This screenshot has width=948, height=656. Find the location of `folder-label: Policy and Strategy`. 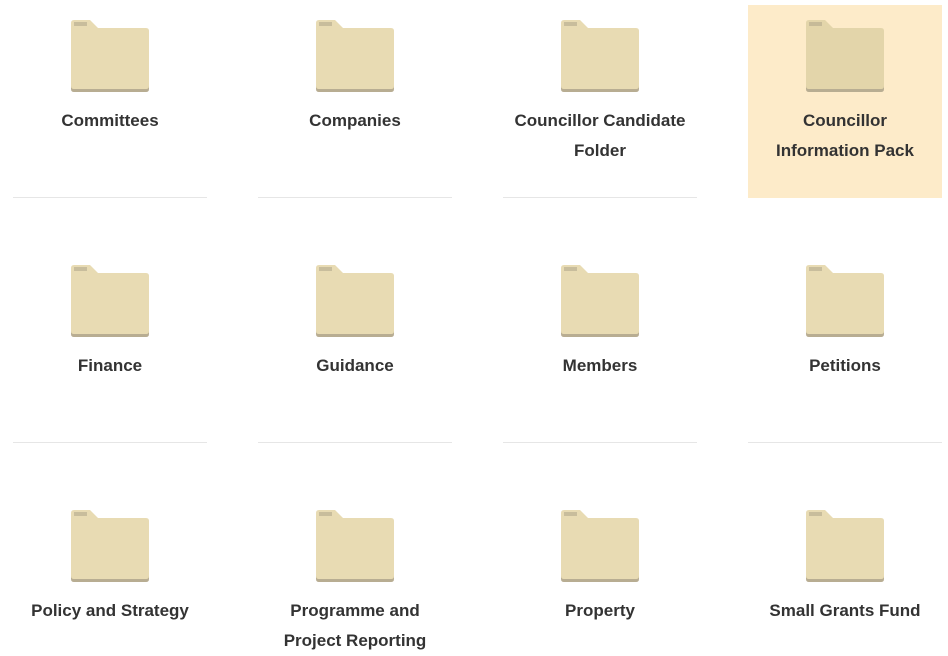

folder-label: Policy and Strategy is located at coordinates (110, 610).